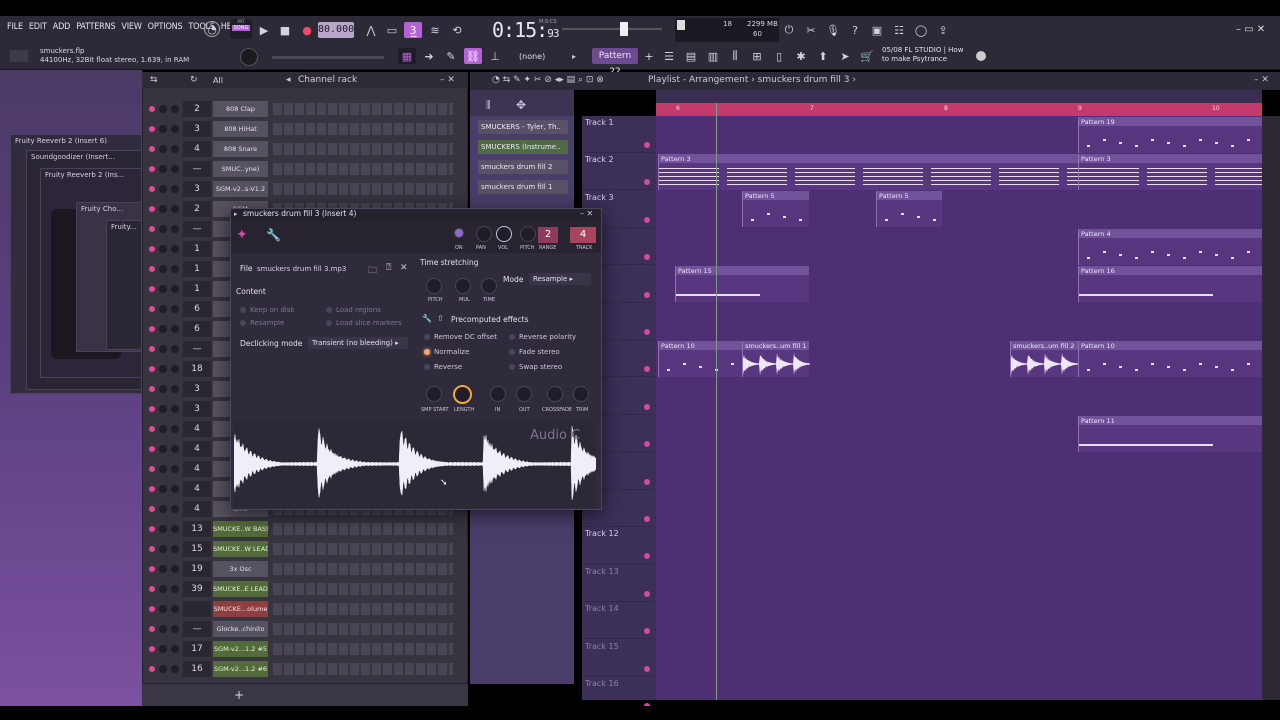 Image resolution: width=1280 pixels, height=720 pixels. What do you see at coordinates (735, 56) in the screenshot?
I see `mixer-view-icon: ⫼` at bounding box center [735, 56].